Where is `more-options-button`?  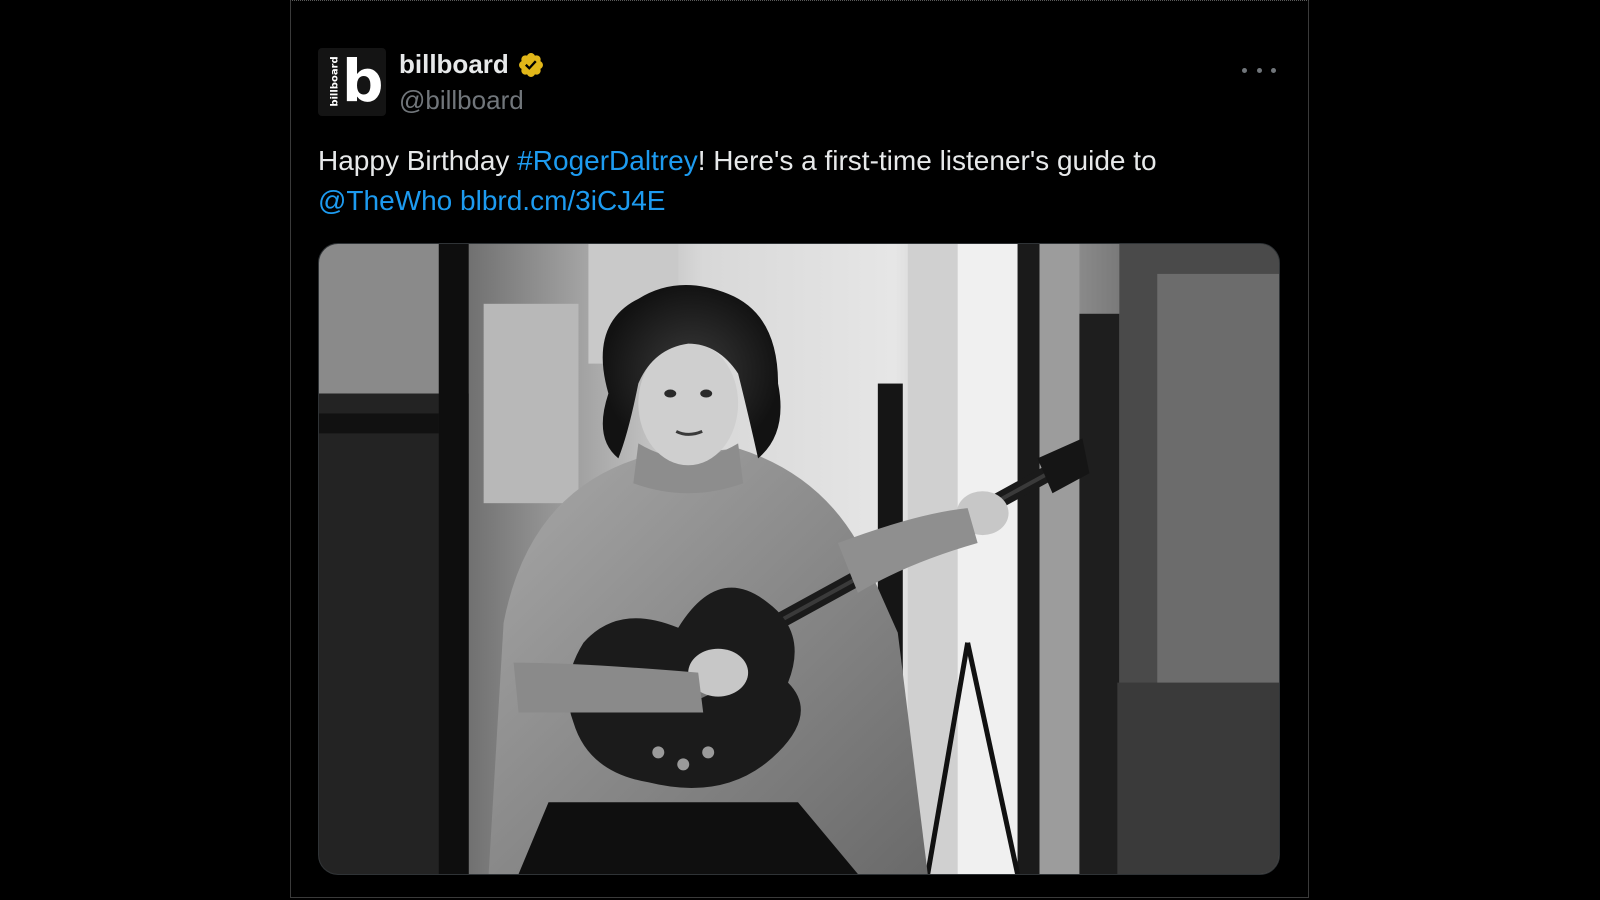
more-options-button is located at coordinates (1259, 70).